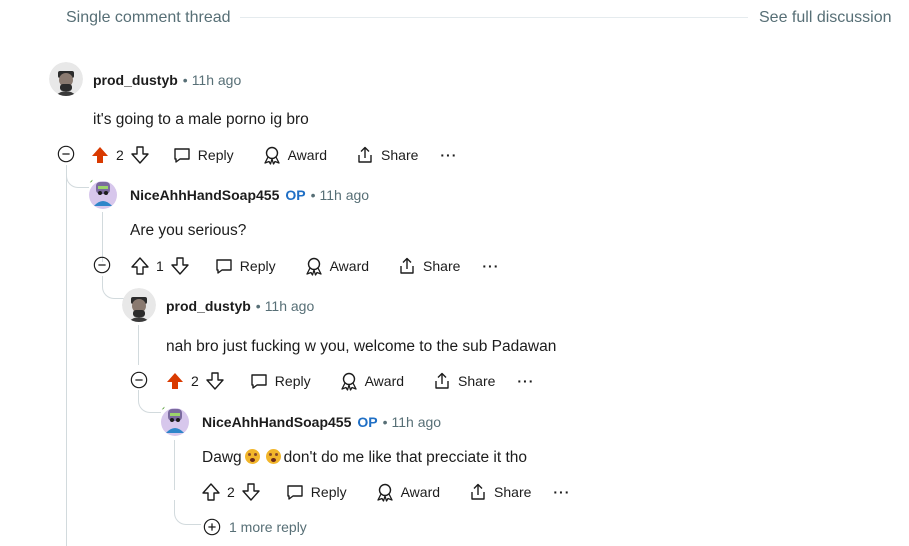 The width and height of the screenshot is (909, 546). What do you see at coordinates (494, 17) in the screenshot?
I see `header-divider` at bounding box center [494, 17].